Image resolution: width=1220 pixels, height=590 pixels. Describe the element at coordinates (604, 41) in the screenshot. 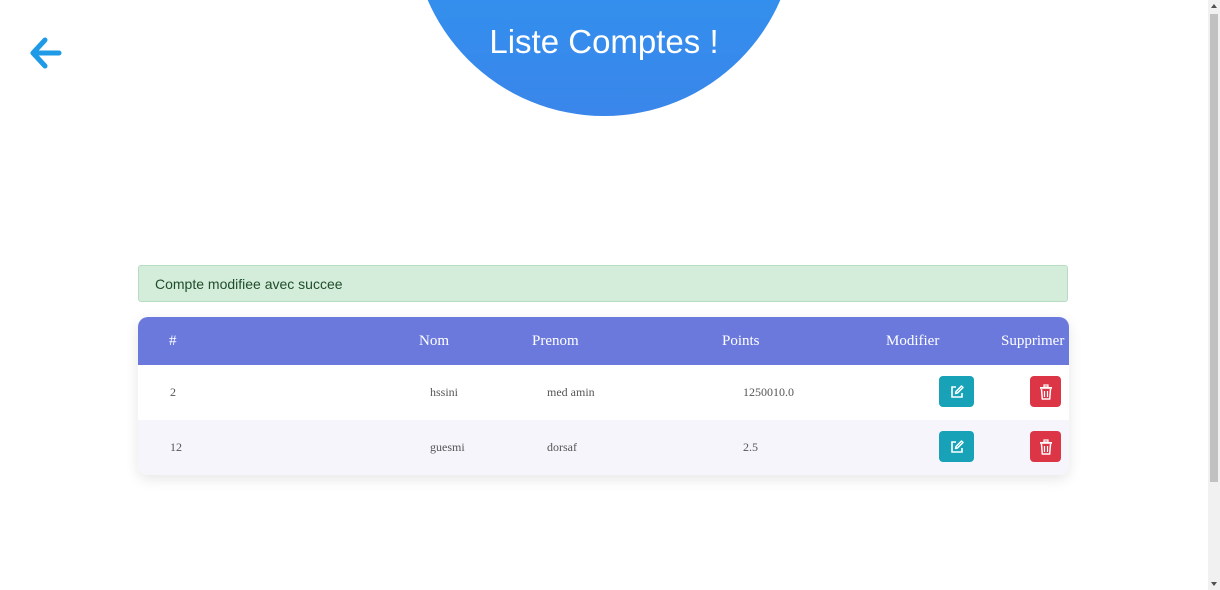

I see `page-title: Liste Comptes !` at that location.